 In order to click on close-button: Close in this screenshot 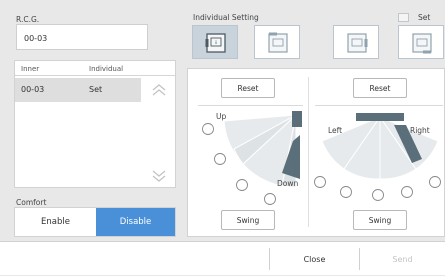, I will do `click(314, 259)`.